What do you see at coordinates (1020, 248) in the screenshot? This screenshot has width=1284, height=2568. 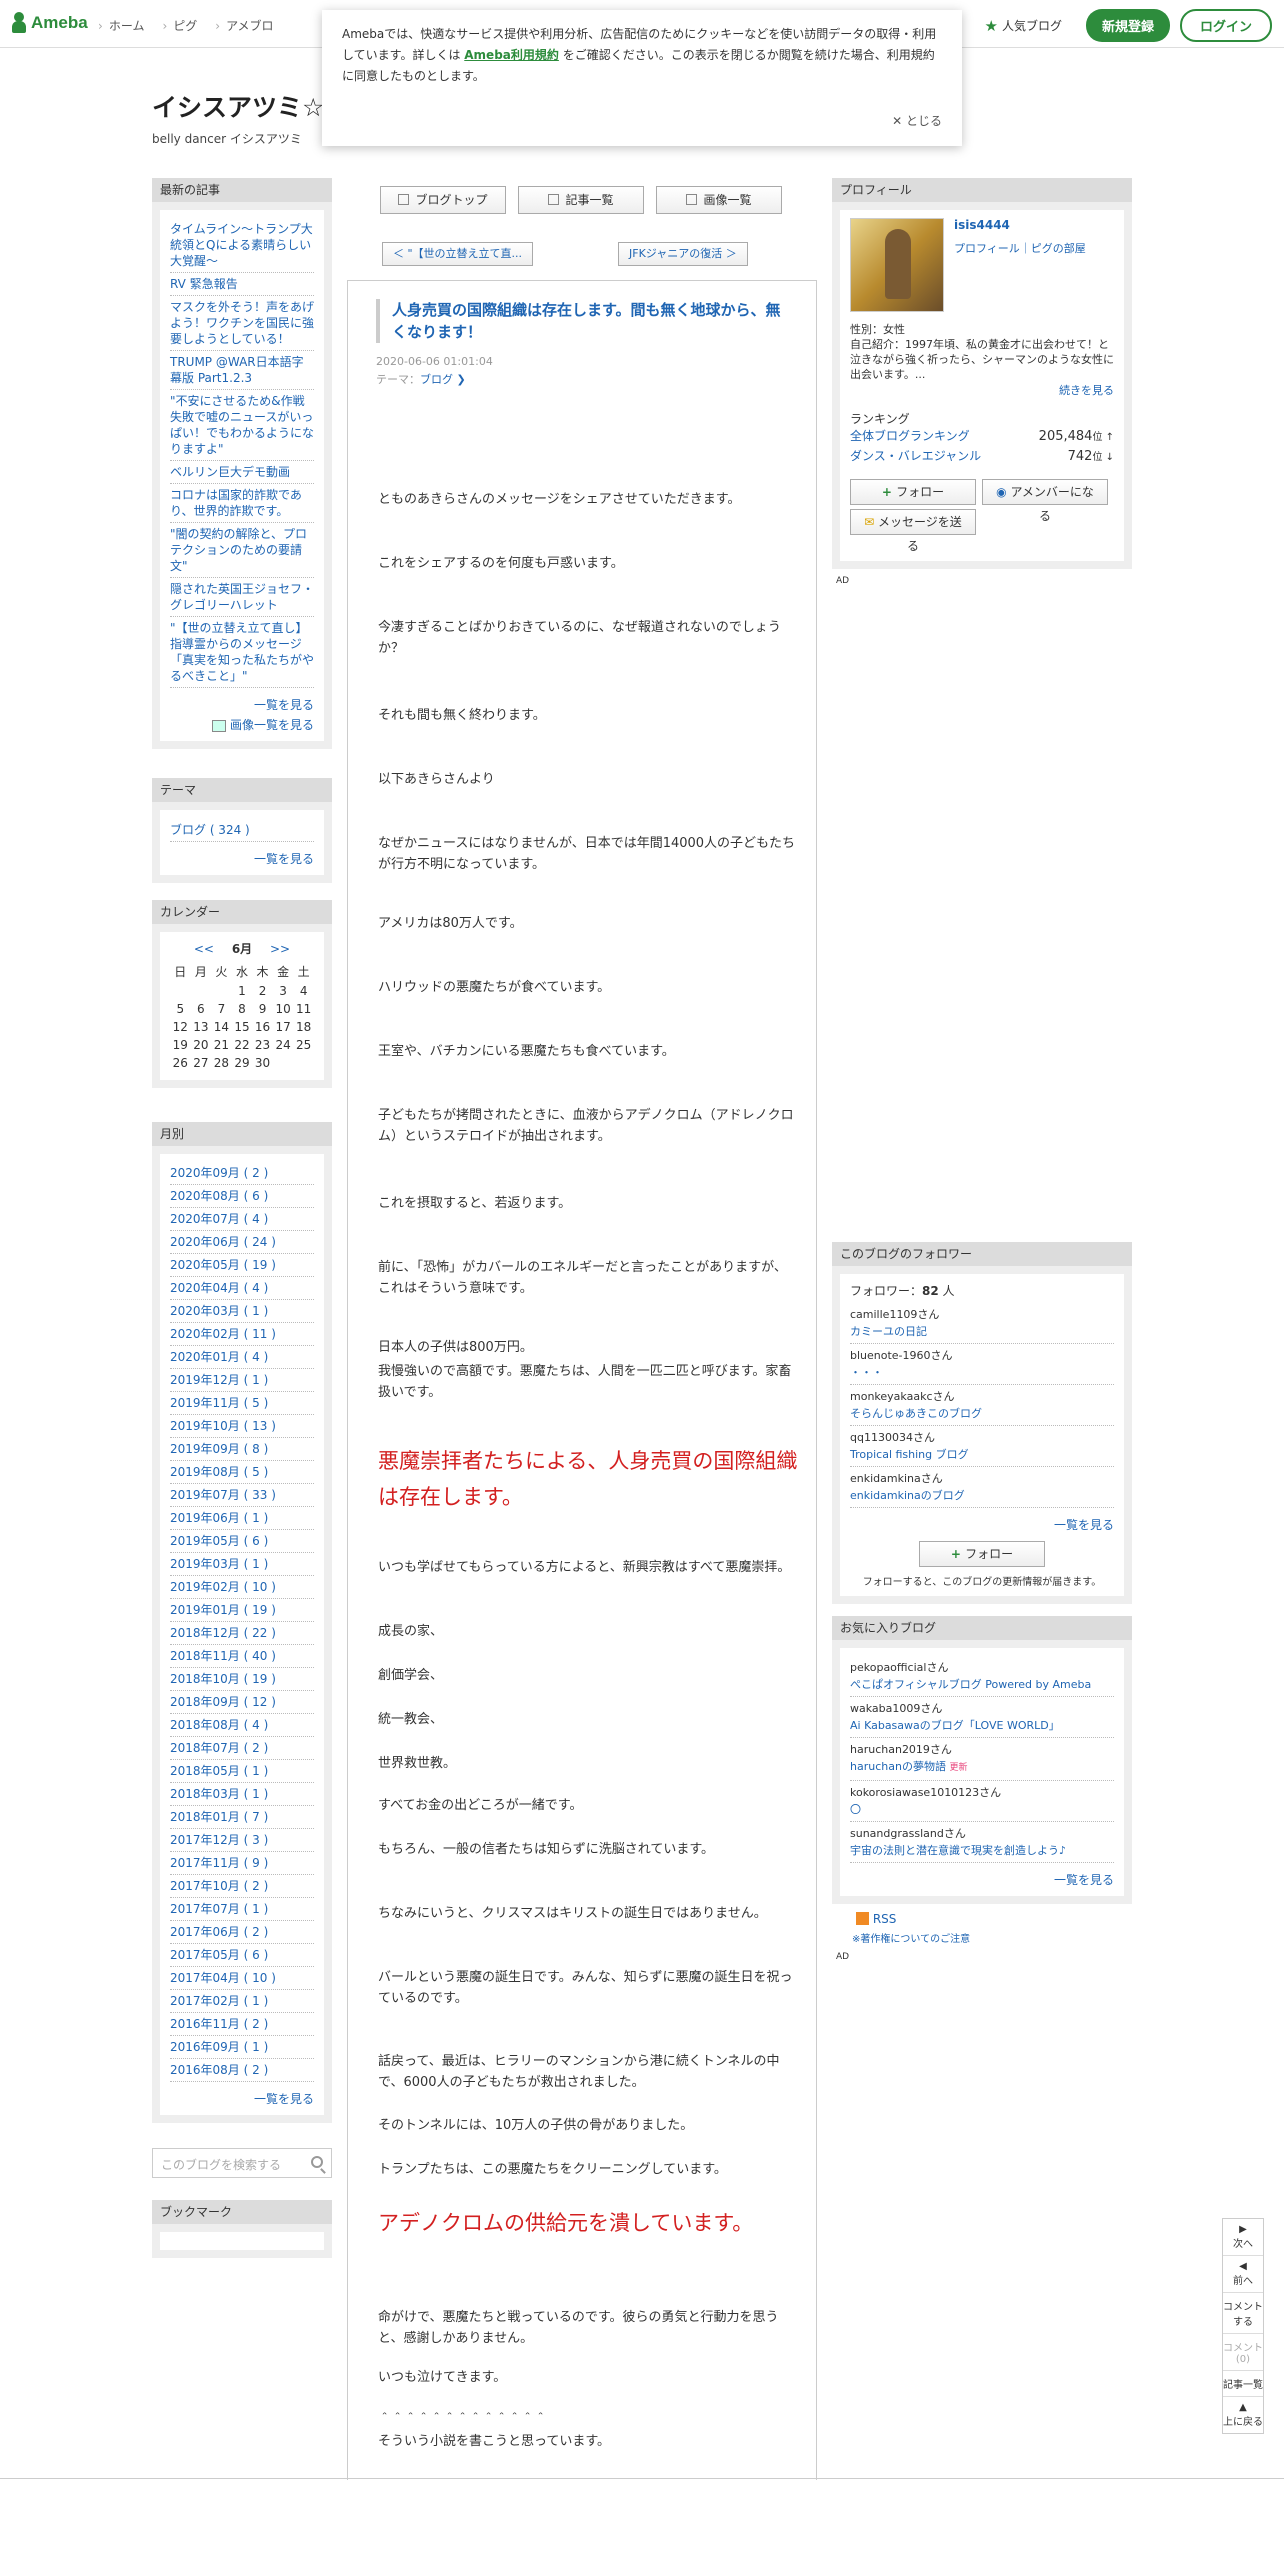 I see `profile-links: プロフィール｜ピグの部屋` at bounding box center [1020, 248].